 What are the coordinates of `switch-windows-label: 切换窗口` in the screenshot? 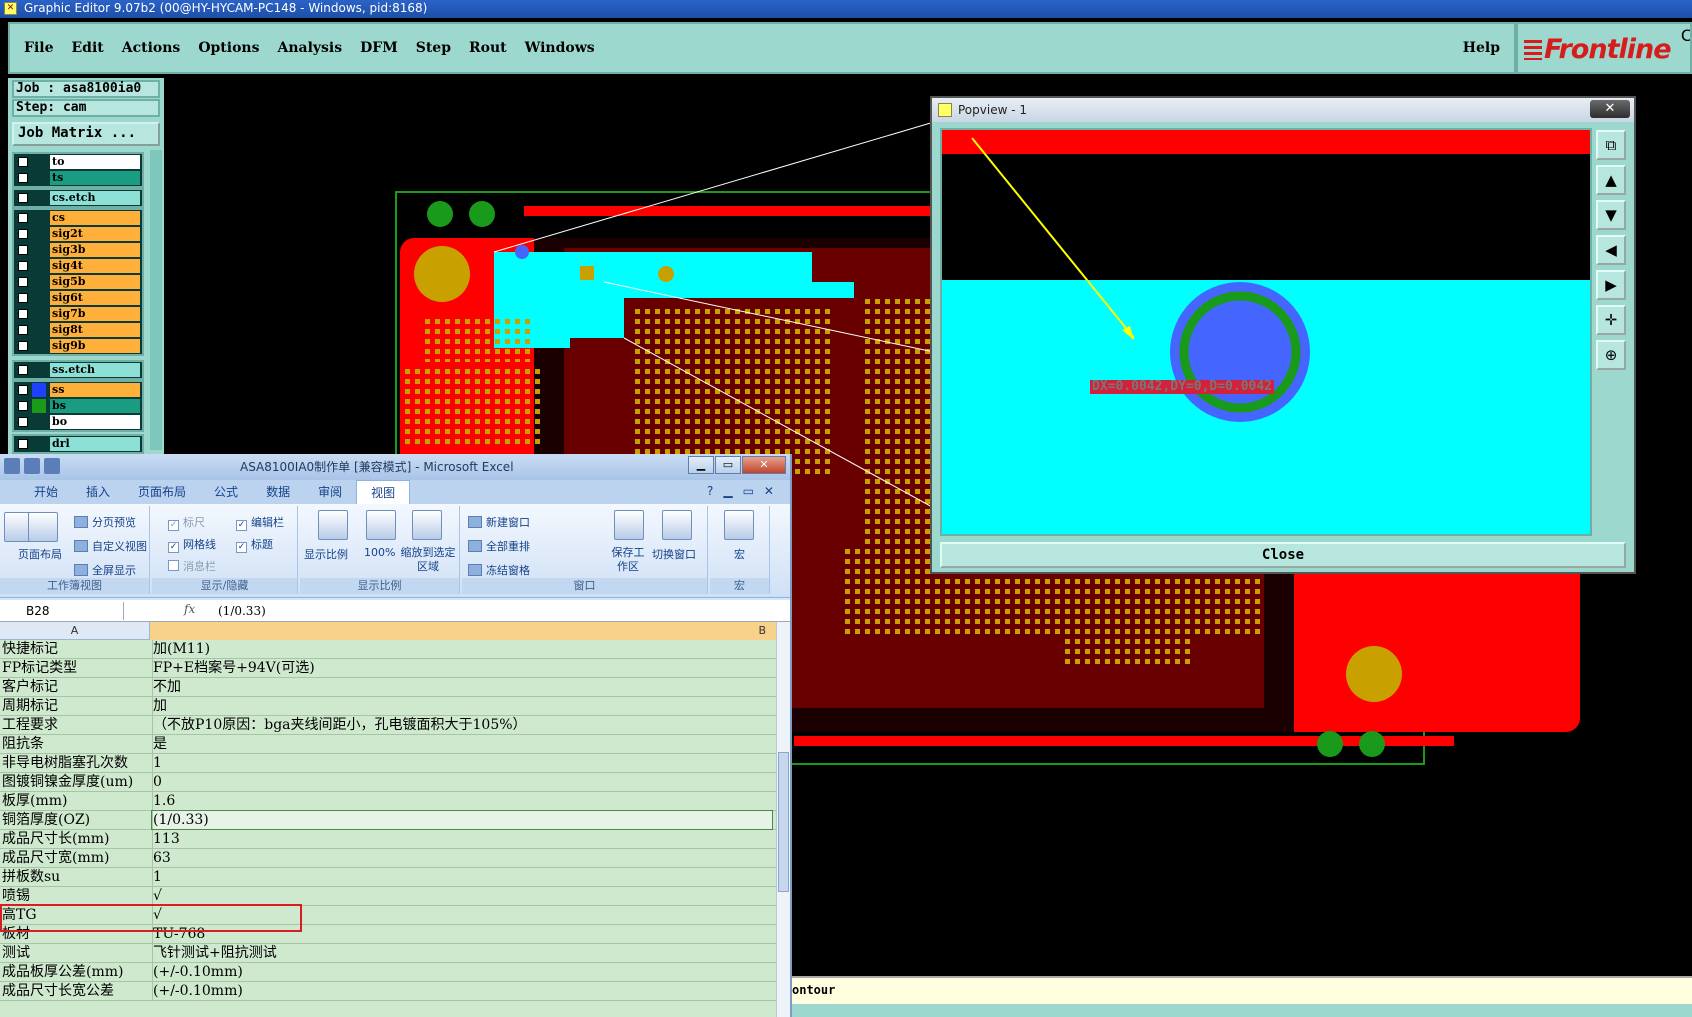 It's located at (674, 554).